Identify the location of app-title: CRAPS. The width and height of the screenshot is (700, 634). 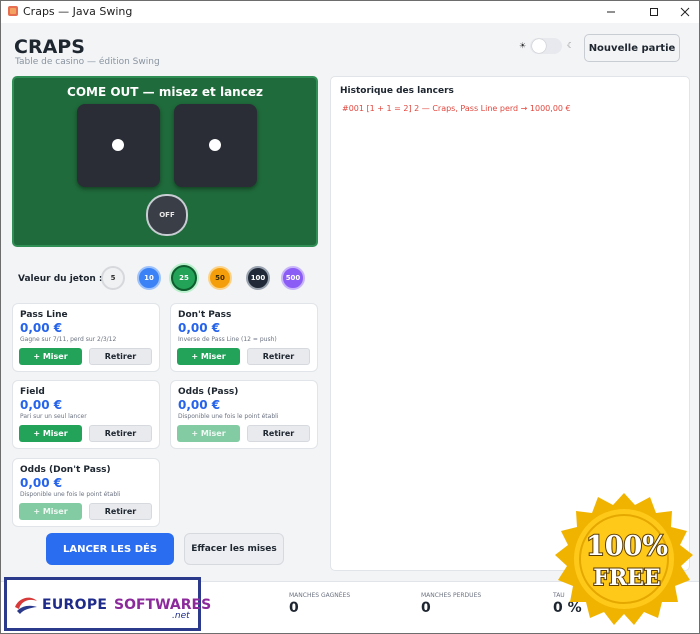
(49, 47).